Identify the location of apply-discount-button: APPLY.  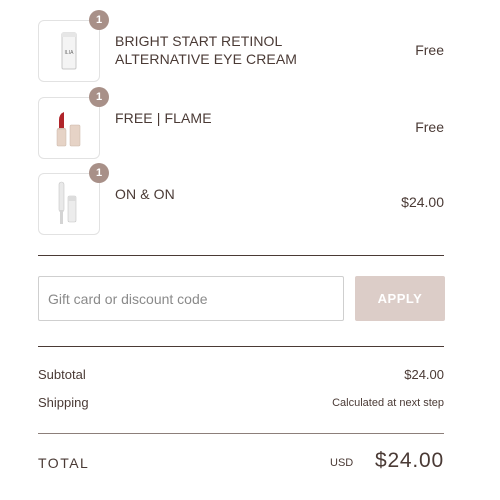
(400, 298).